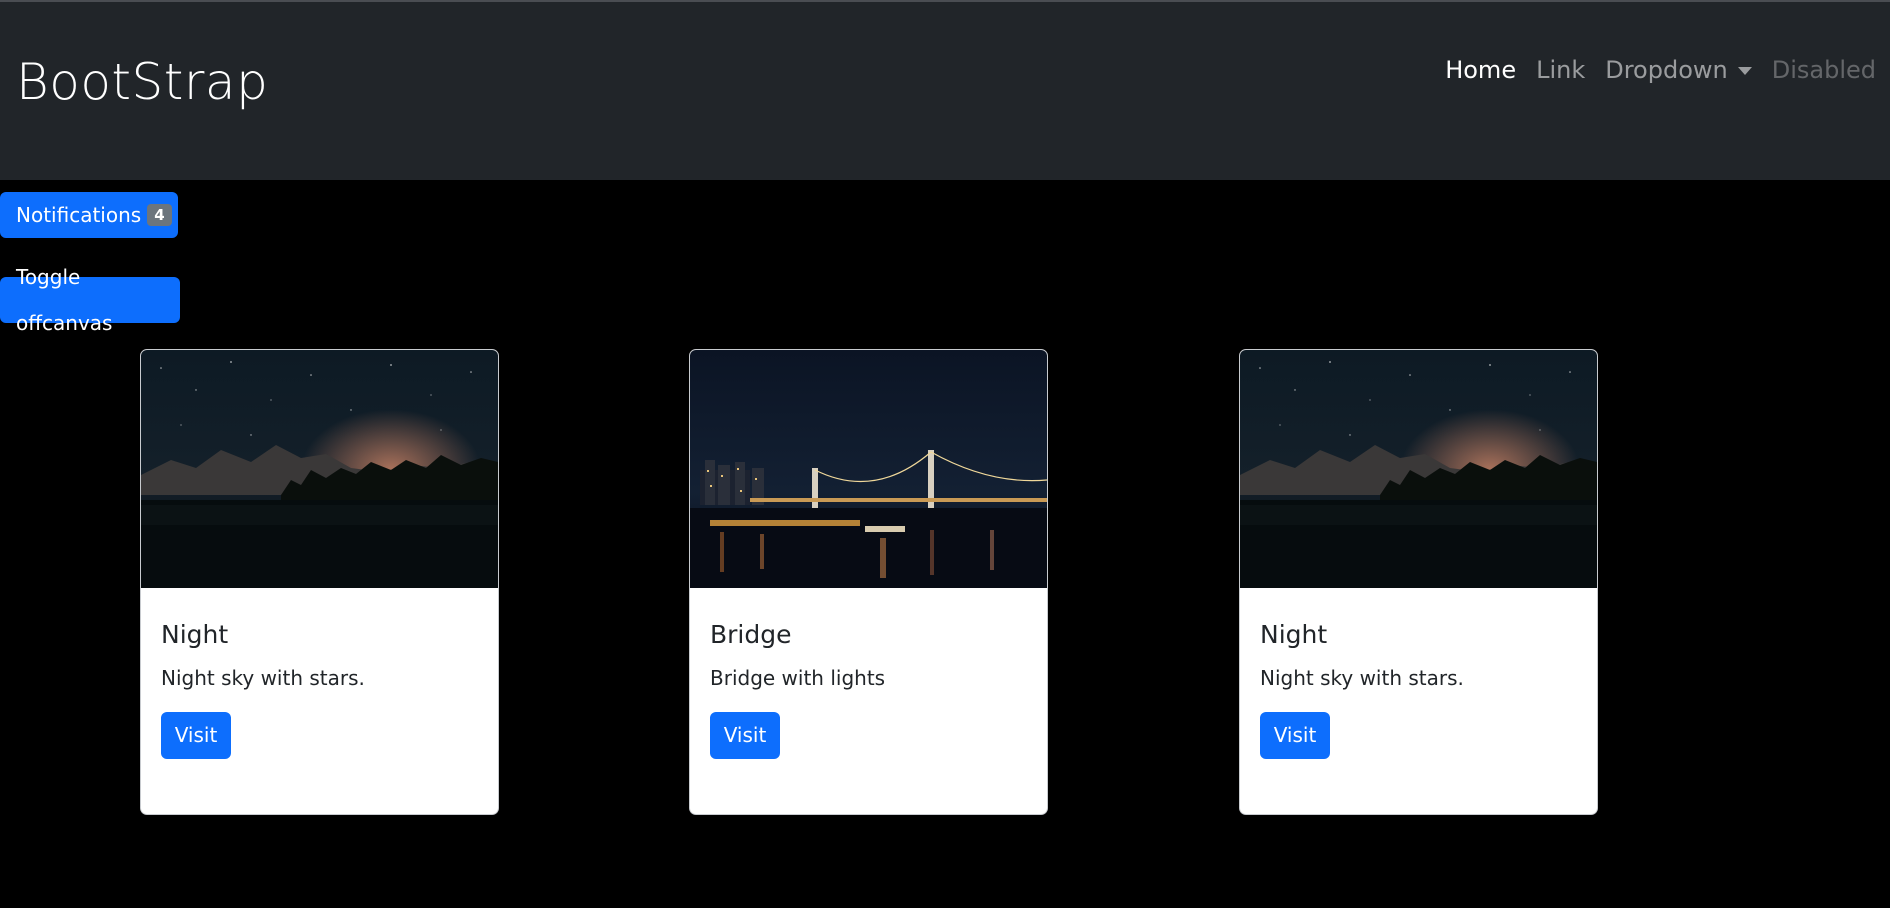  What do you see at coordinates (159, 215) in the screenshot?
I see `notifications-badge: 4` at bounding box center [159, 215].